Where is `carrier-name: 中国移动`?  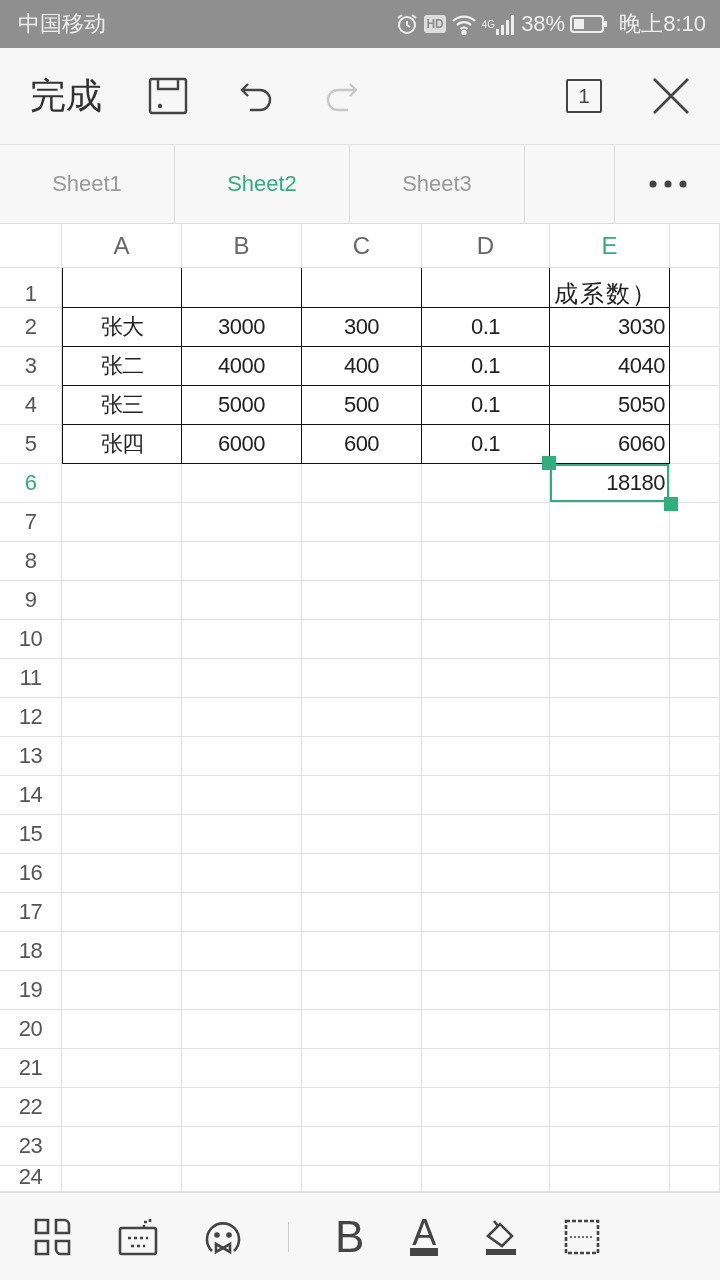
carrier-name: 中国移动 is located at coordinates (62, 24).